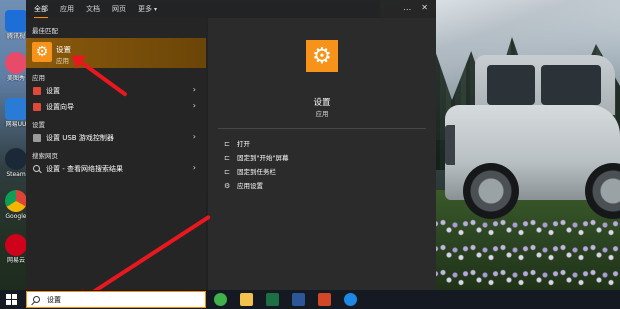 The width and height of the screenshot is (620, 309). I want to click on web-item-search: 设置 - 查看网络搜索结果 ›, so click(116, 169).